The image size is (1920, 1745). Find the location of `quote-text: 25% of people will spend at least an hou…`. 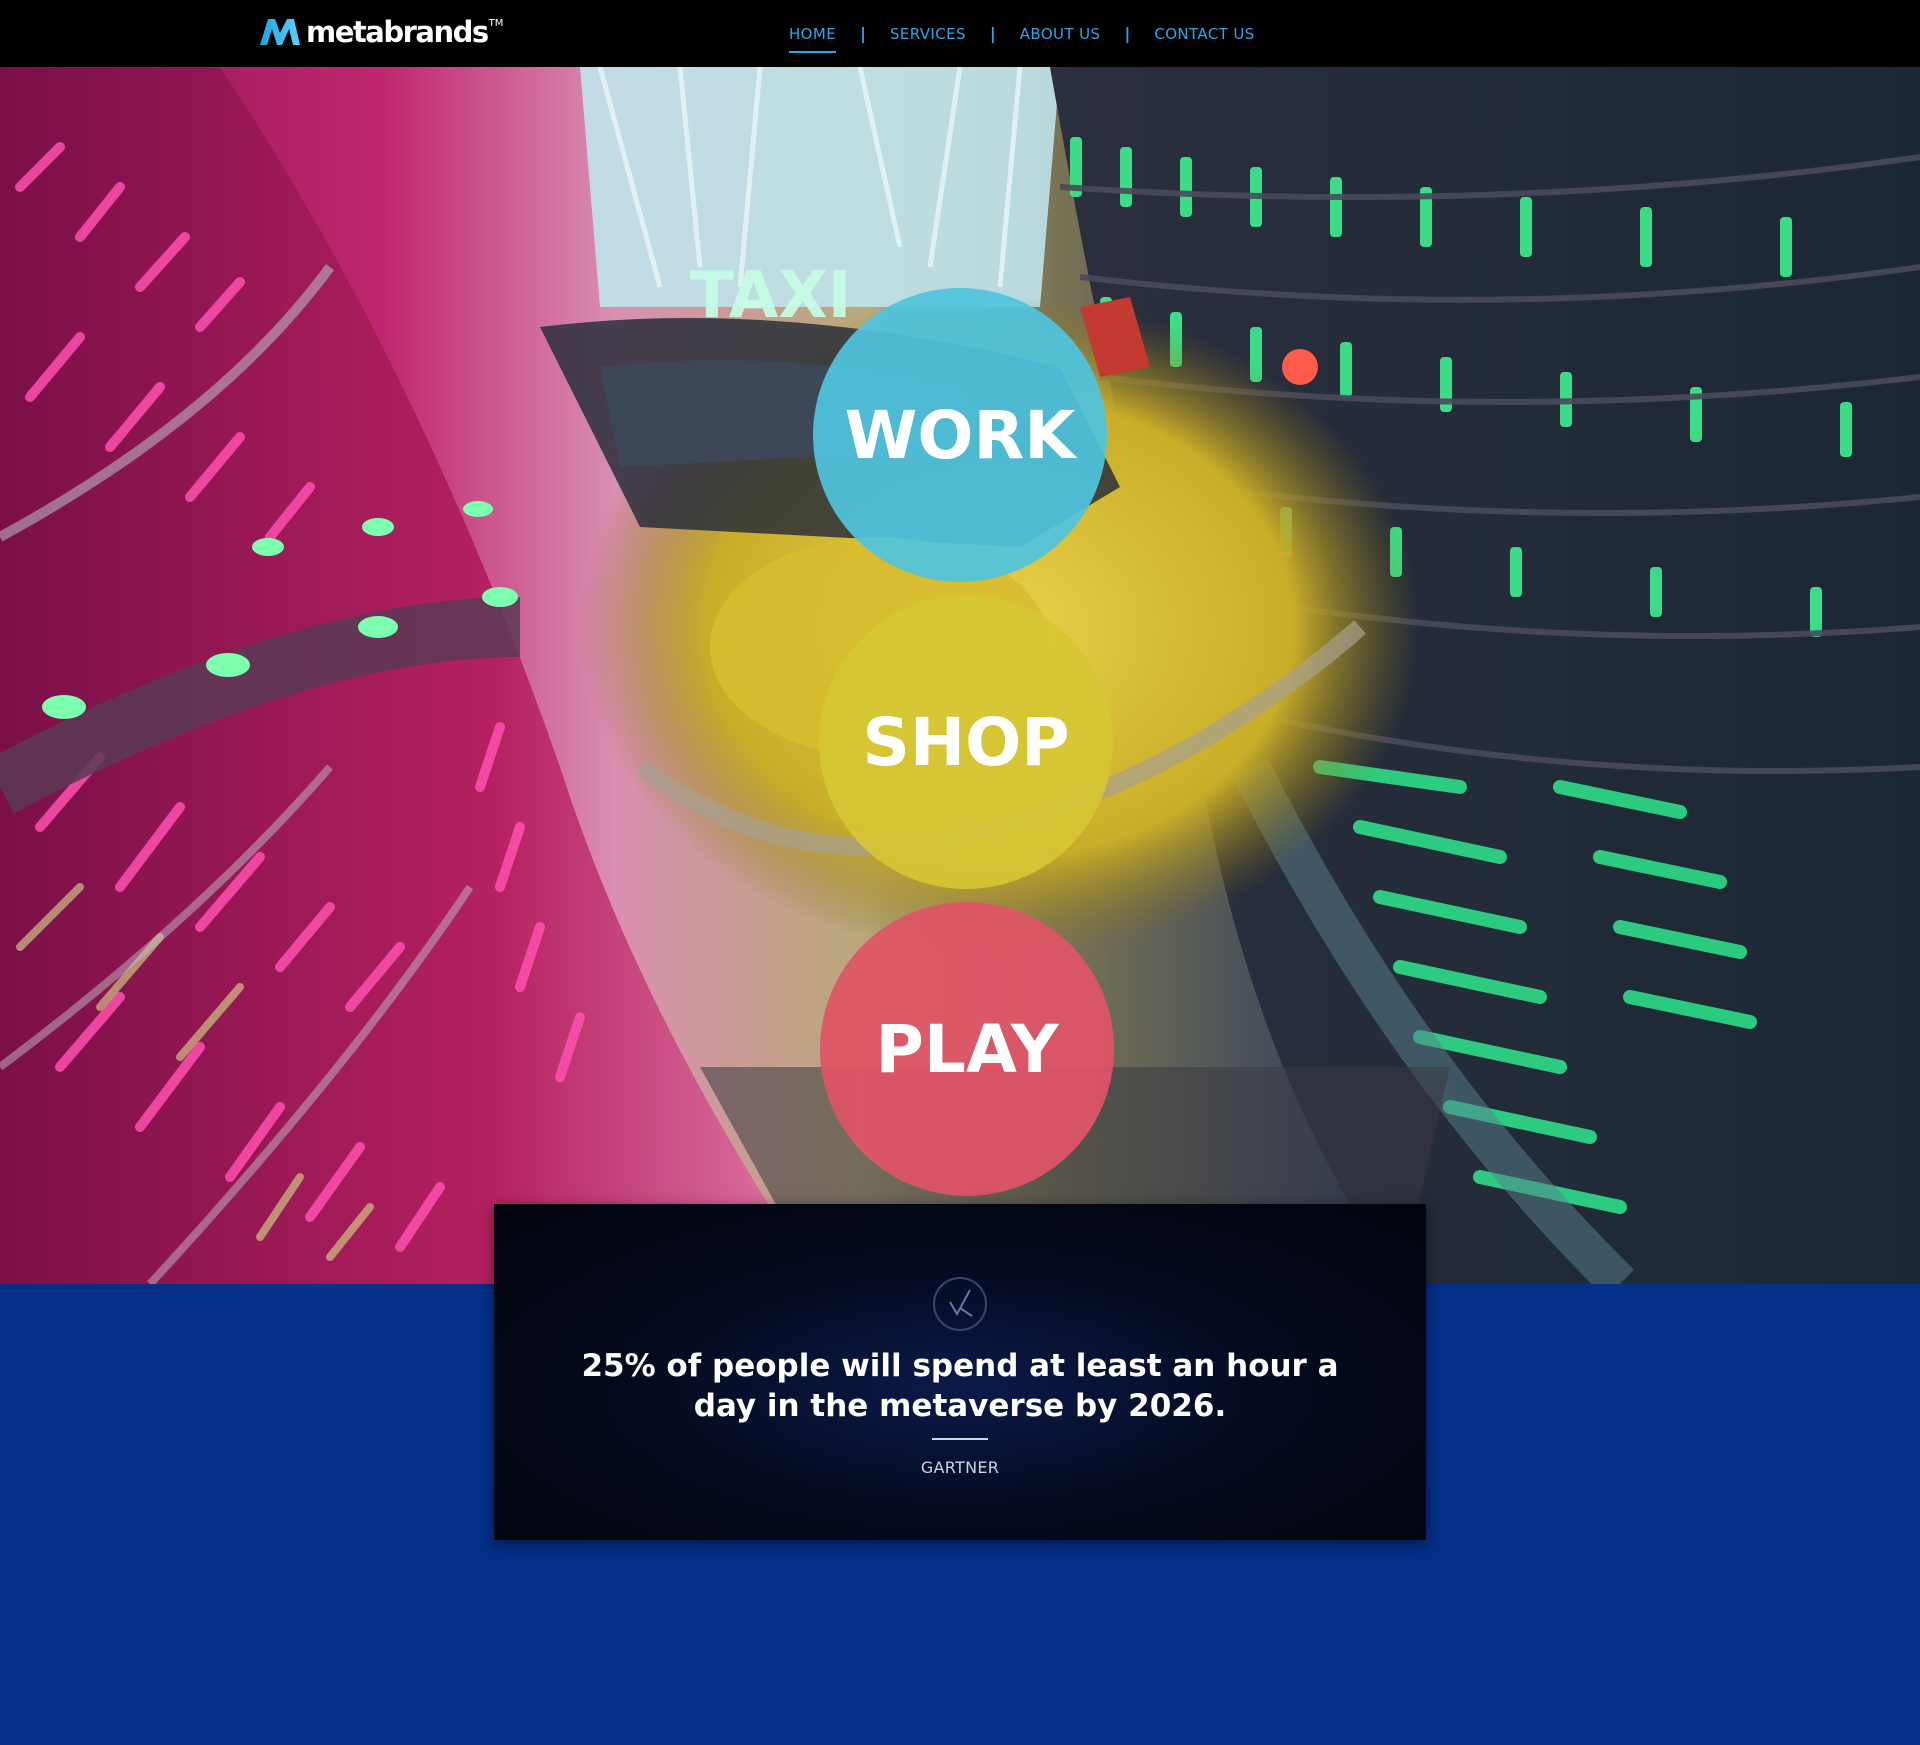

quote-text: 25% of people will spend at least an hou… is located at coordinates (960, 1386).